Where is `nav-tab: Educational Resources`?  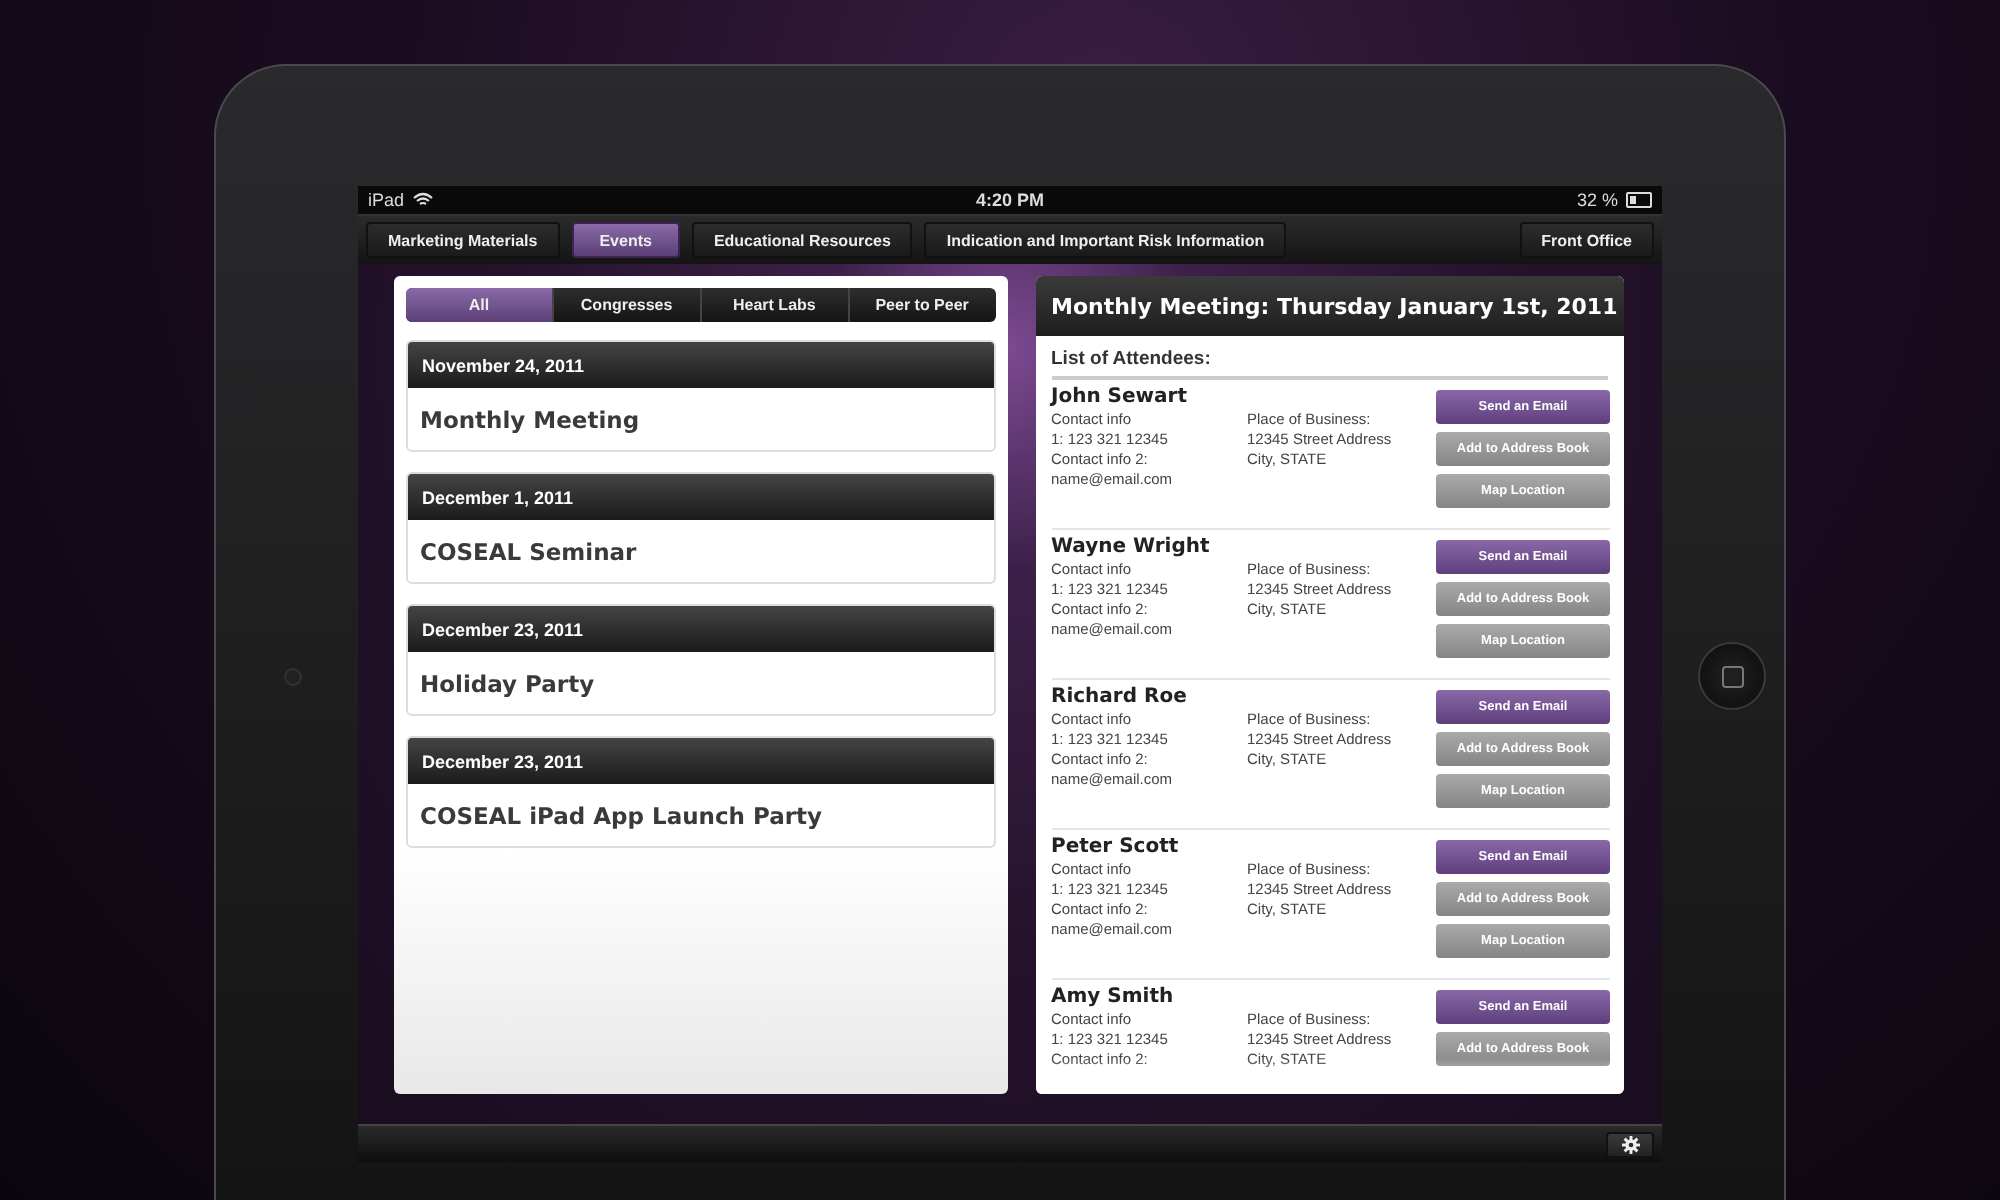 nav-tab: Educational Resources is located at coordinates (802, 240).